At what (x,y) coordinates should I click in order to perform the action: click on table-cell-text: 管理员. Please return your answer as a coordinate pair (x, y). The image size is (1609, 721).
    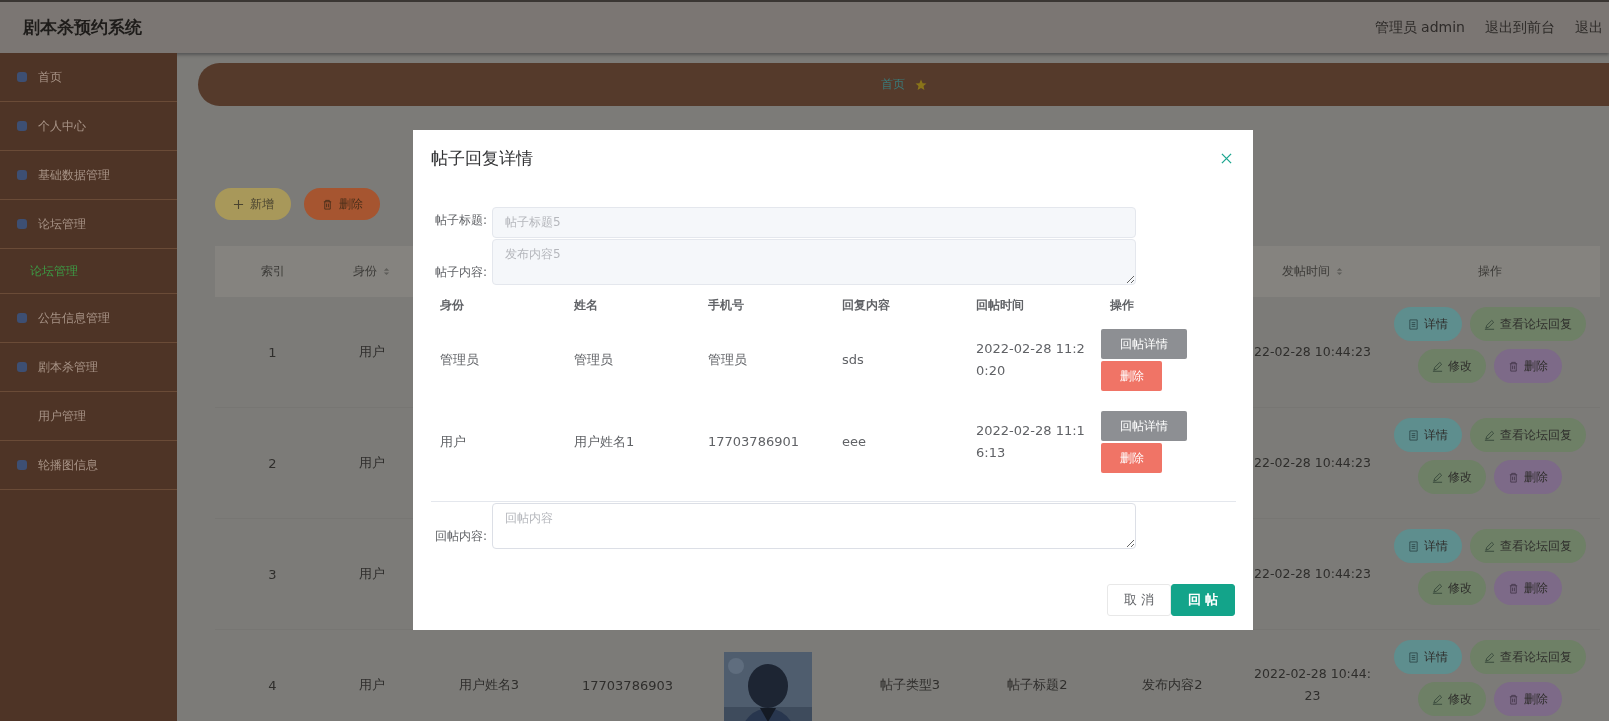
    Looking at the image, I should click on (593, 360).